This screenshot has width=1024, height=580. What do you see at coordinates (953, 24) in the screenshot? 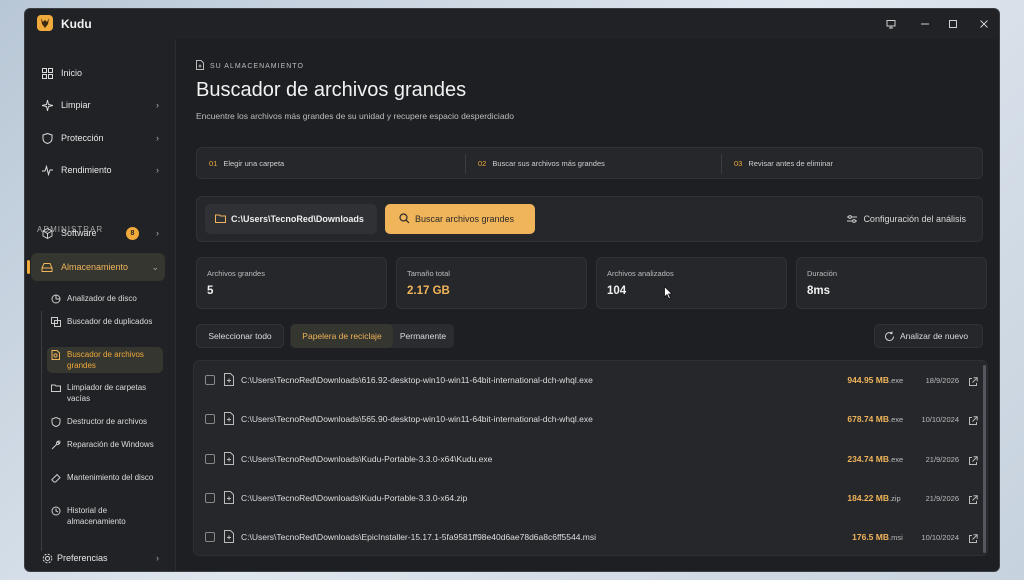
I see `maximize-button` at bounding box center [953, 24].